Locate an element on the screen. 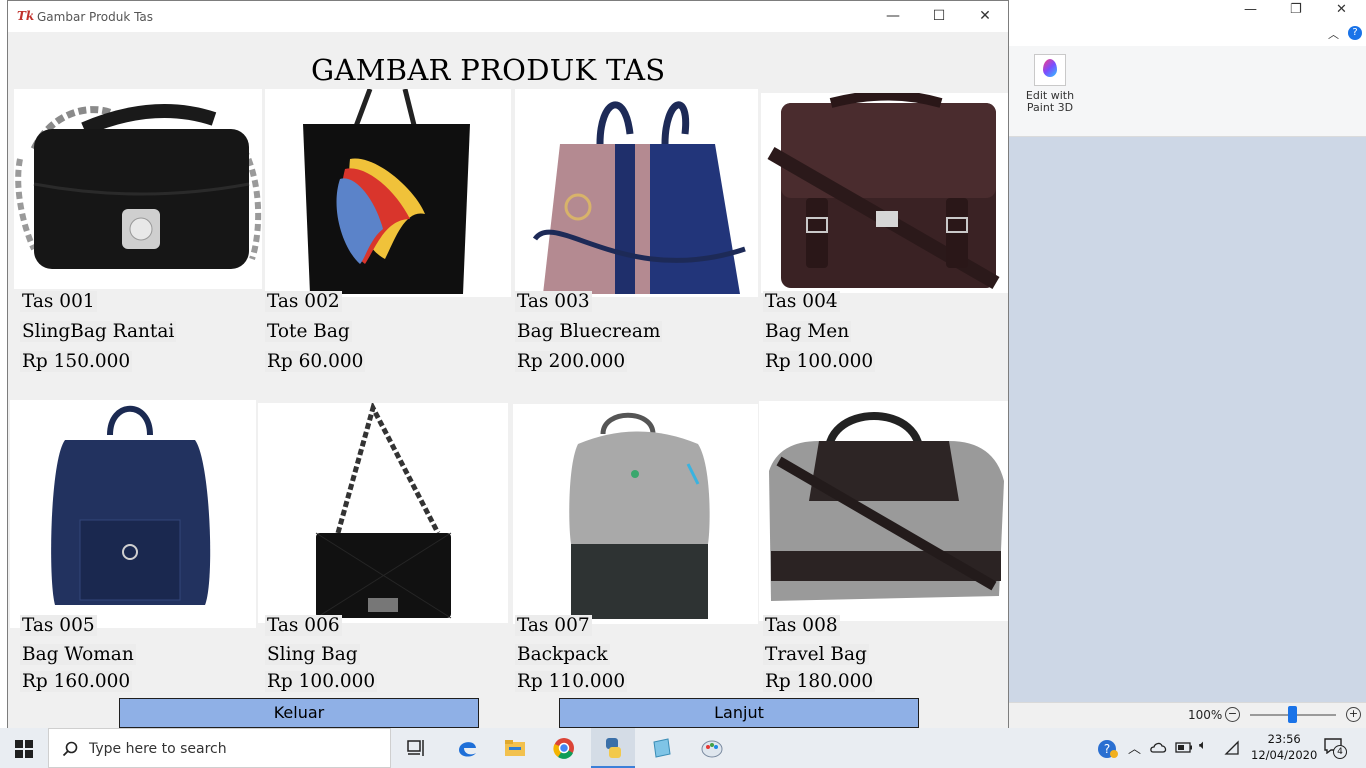  minimize-button: — is located at coordinates (893, 16).